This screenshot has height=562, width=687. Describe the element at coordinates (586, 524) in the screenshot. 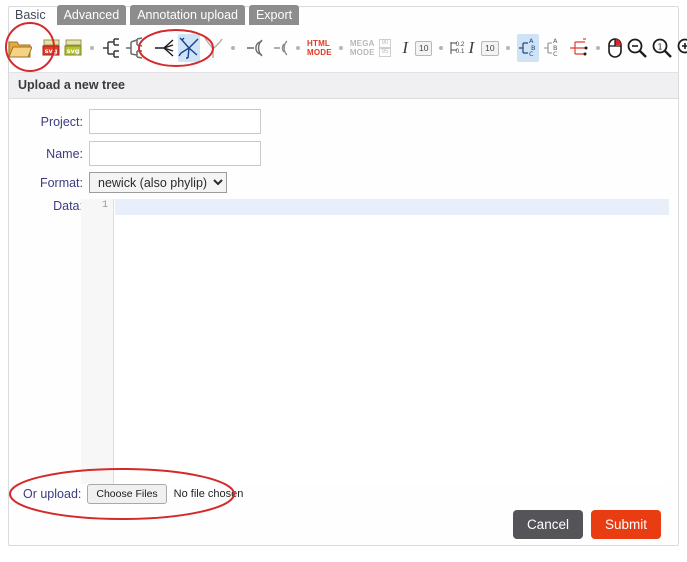

I see `form-actions: Cancel Submit` at that location.